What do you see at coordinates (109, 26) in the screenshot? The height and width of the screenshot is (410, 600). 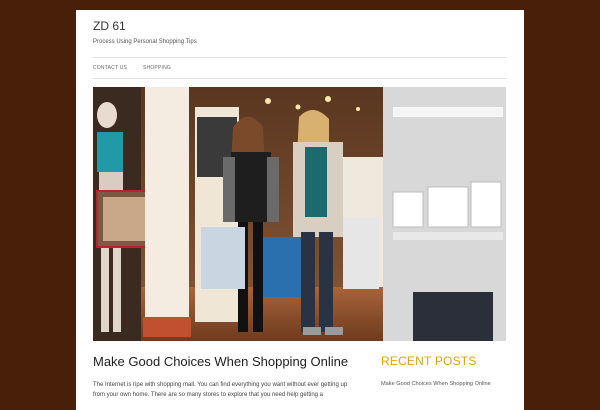 I see `site-title: ZD 61` at bounding box center [109, 26].